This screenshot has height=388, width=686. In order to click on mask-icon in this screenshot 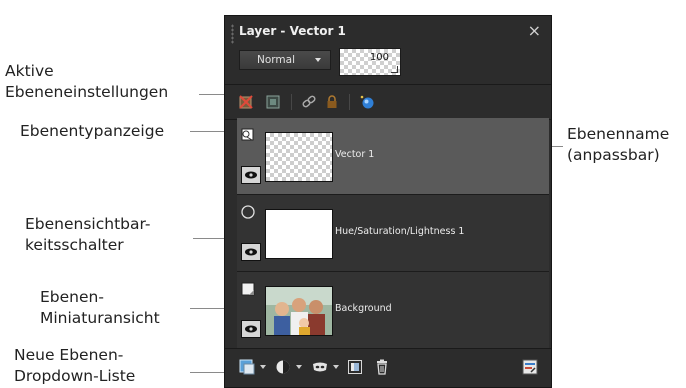, I will do `click(320, 367)`.